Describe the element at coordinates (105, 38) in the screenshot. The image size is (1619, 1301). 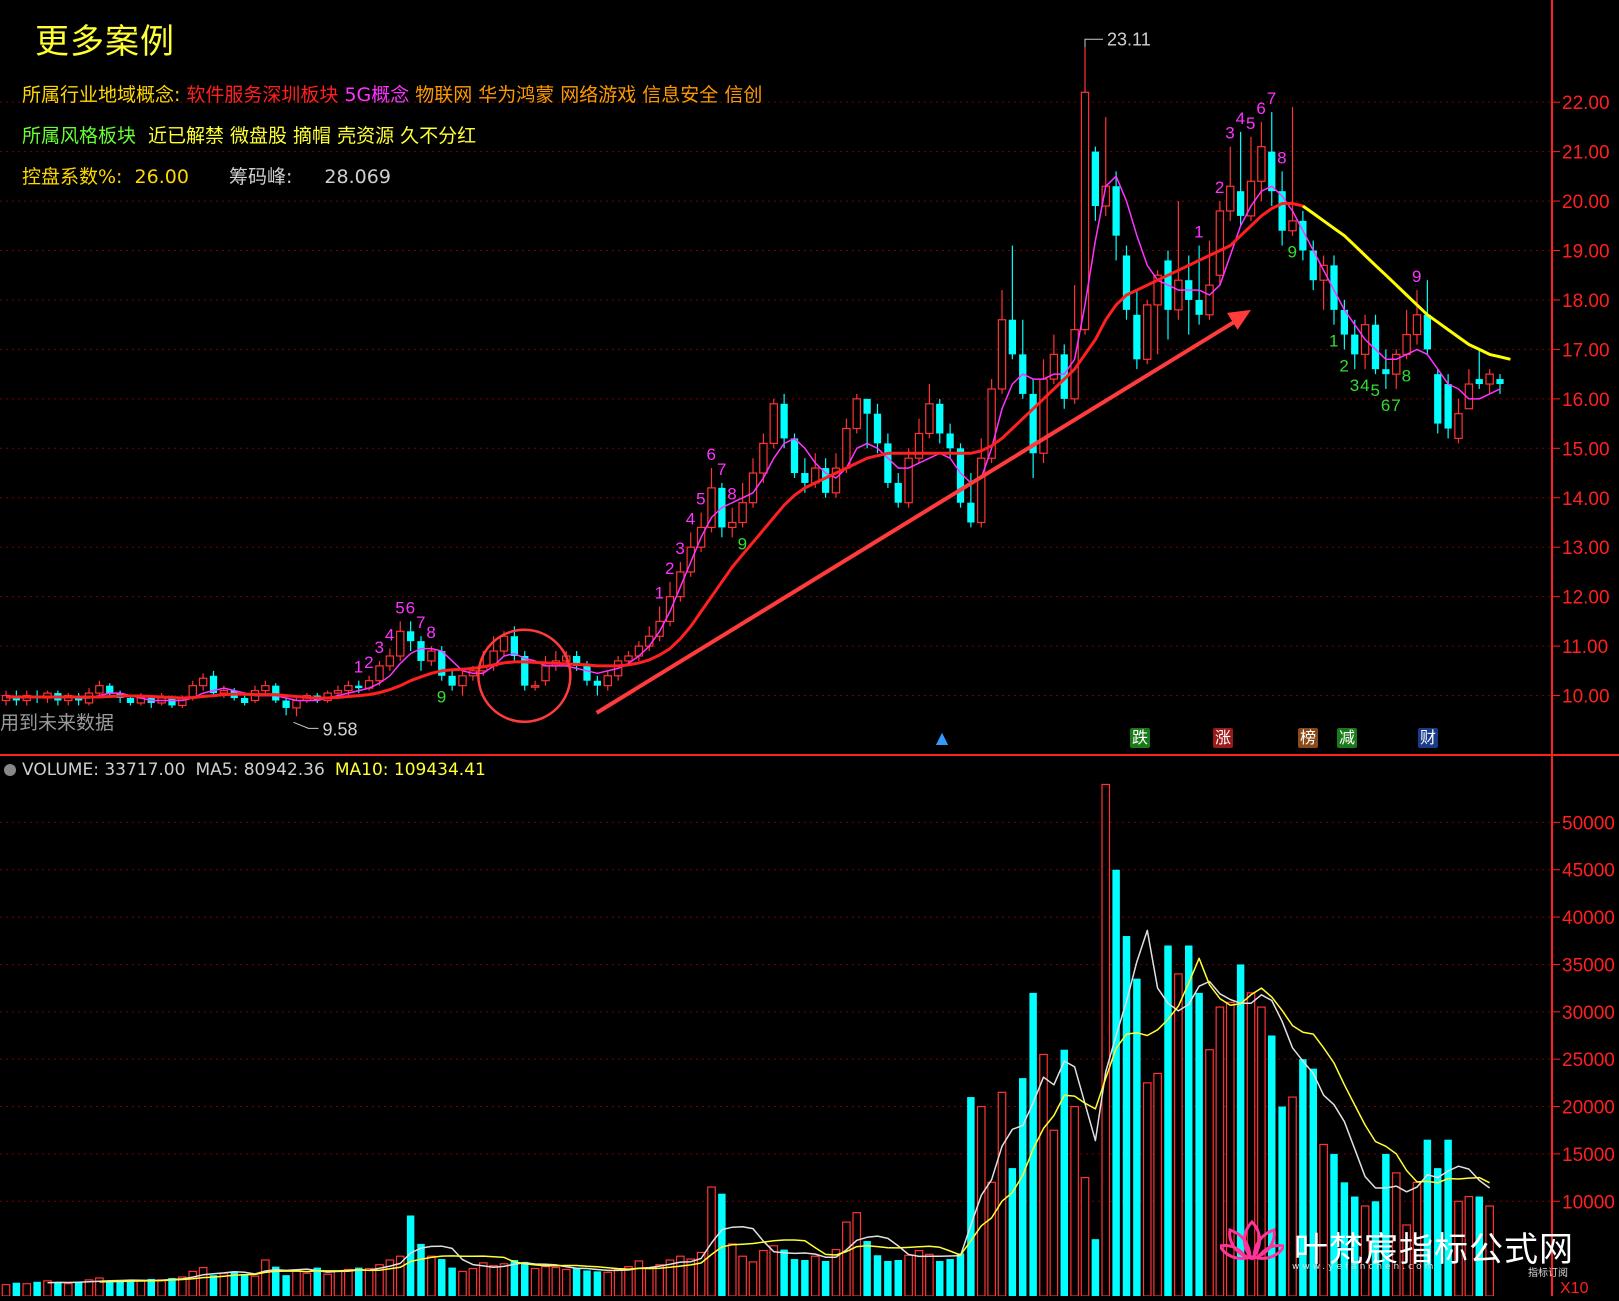
I see `page-title: 更多案例` at that location.